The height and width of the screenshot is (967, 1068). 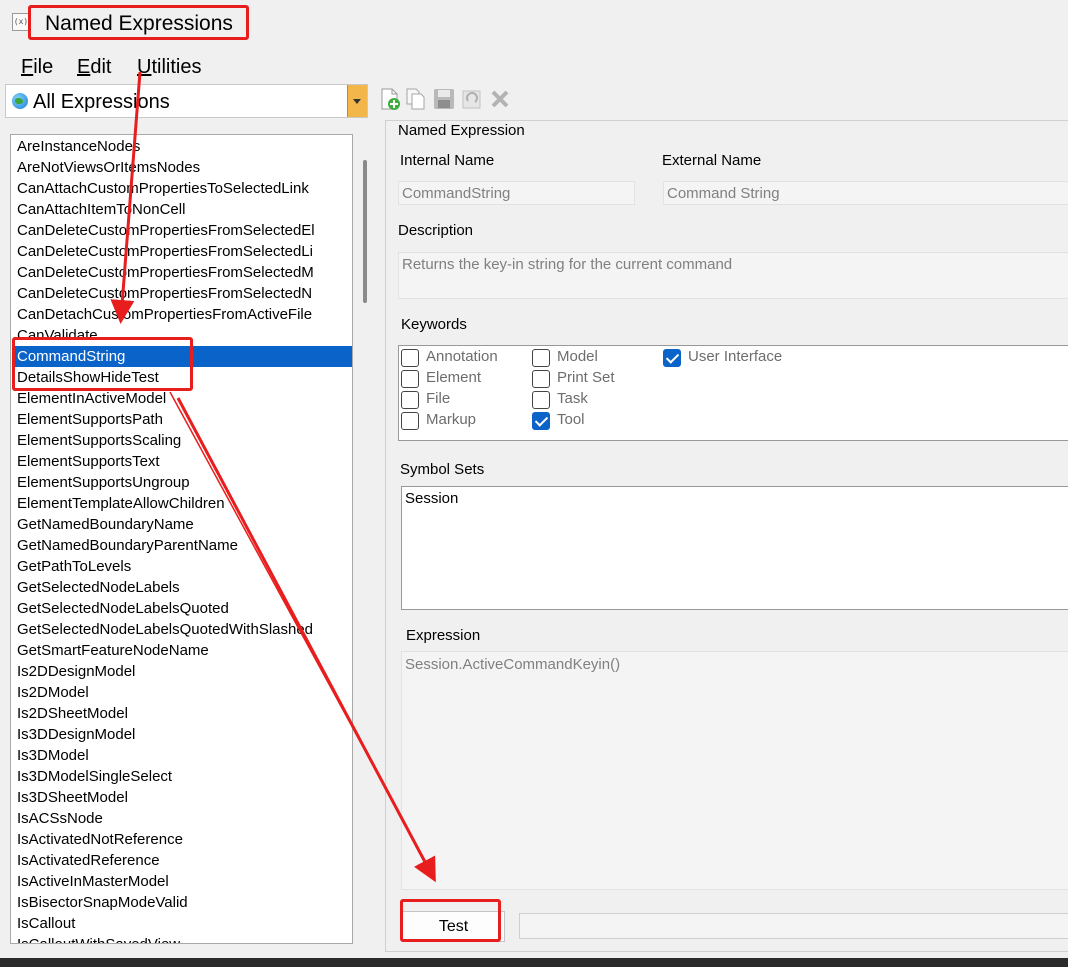 I want to click on list-item: GetPathToLevels, so click(x=74, y=566).